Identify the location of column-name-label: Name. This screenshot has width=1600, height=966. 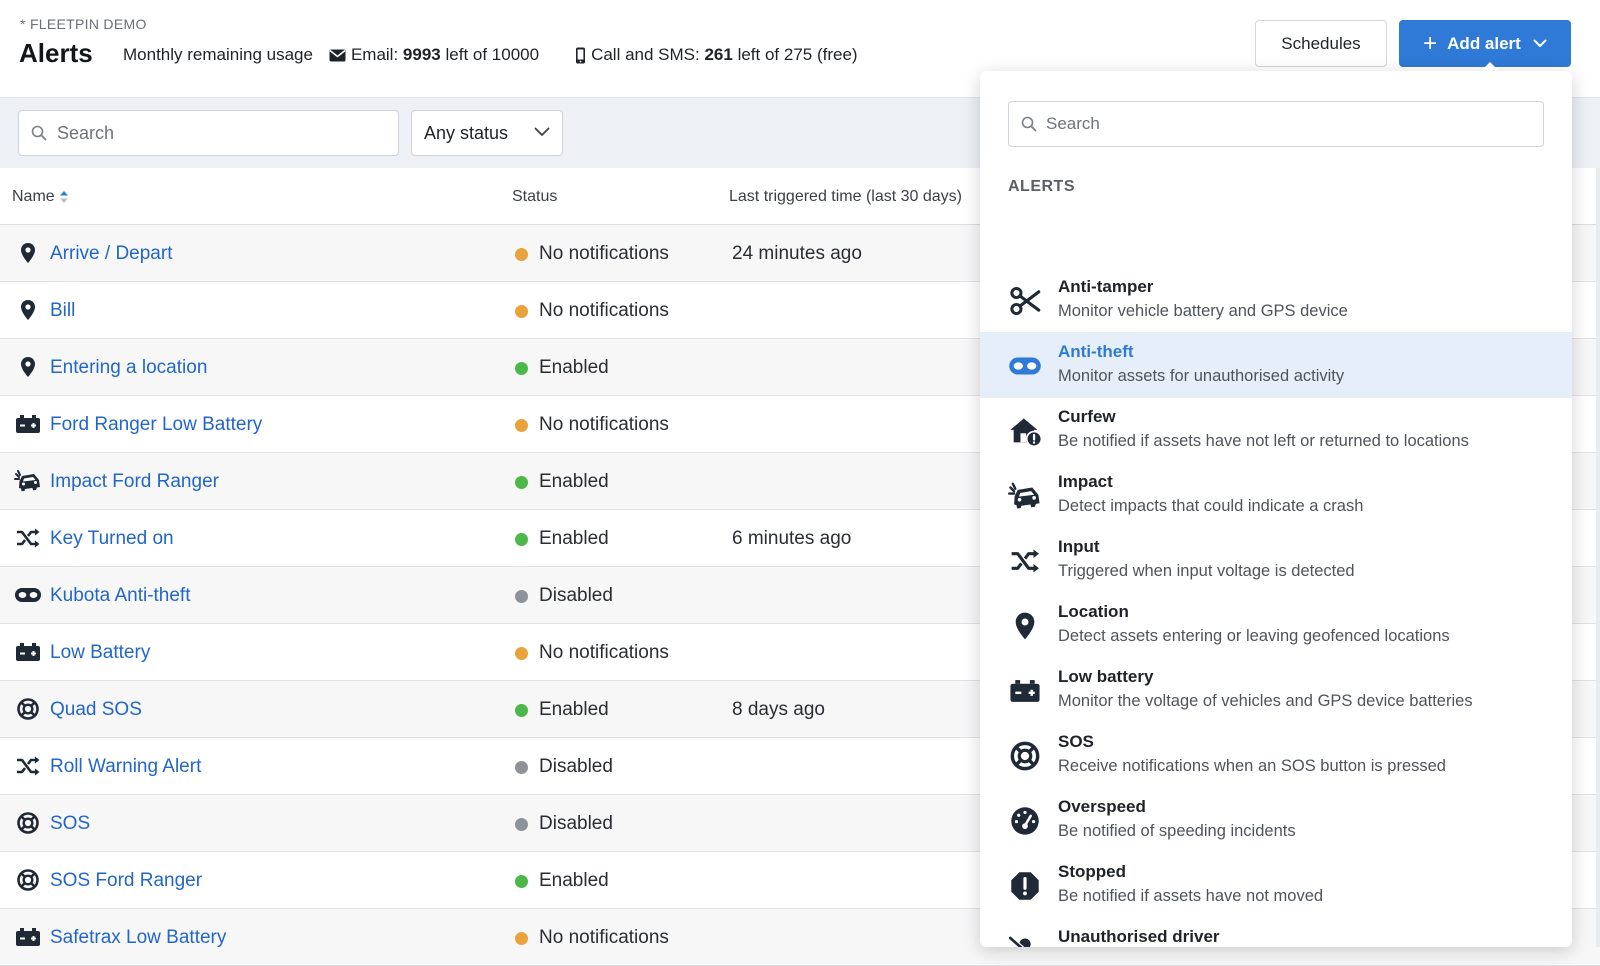
(33, 196).